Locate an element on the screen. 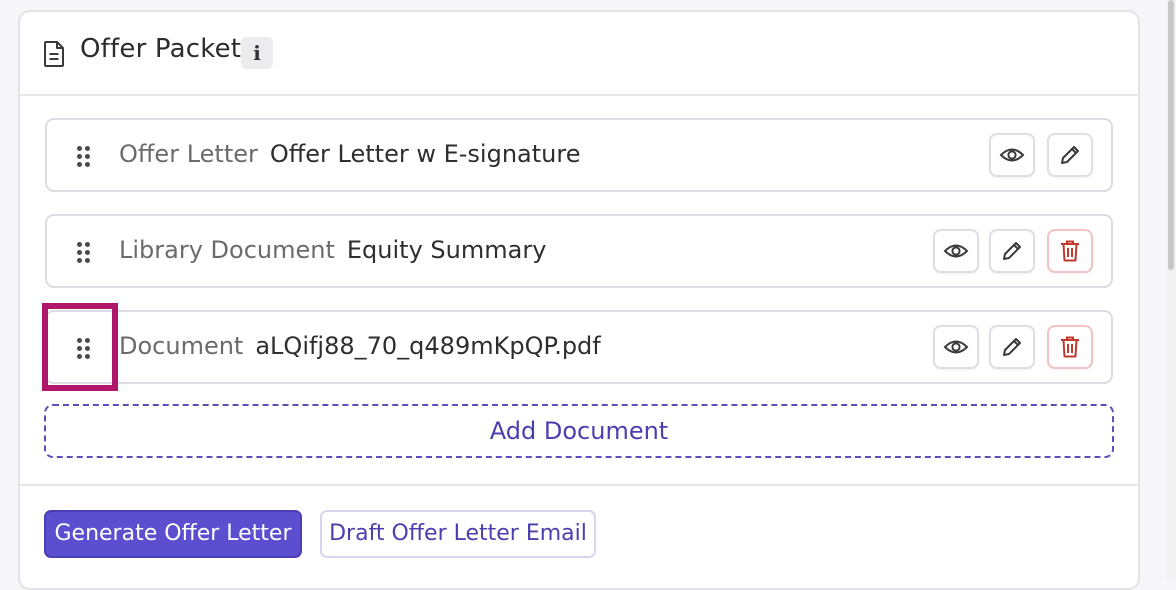 This screenshot has width=1176, height=590. document-type-label: Library Document Equity Summary is located at coordinates (332, 250).